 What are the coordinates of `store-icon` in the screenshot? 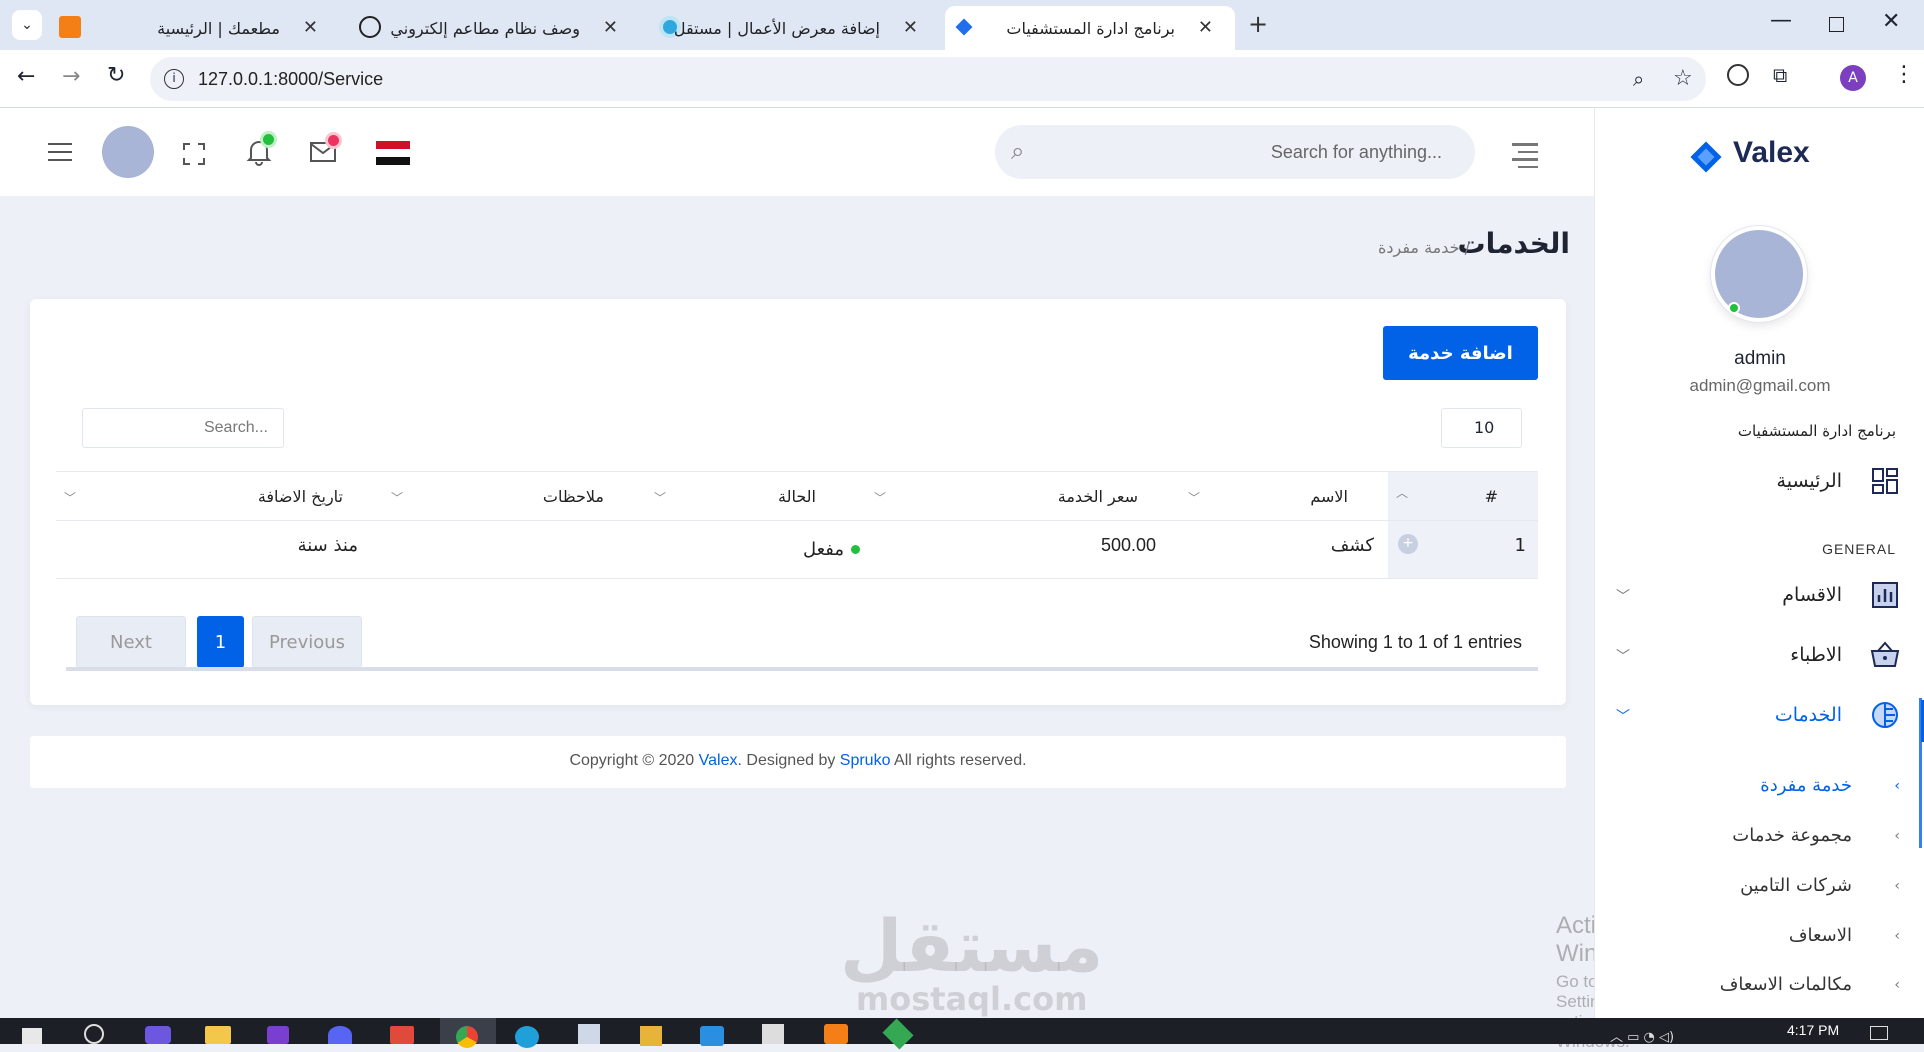 It's located at (402, 1035).